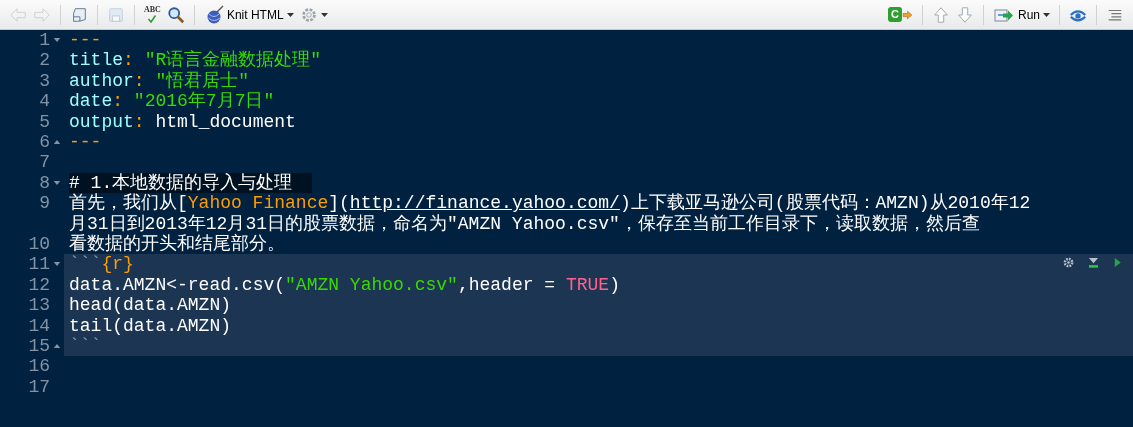 Image resolution: width=1133 pixels, height=427 pixels. Describe the element at coordinates (150, 305) in the screenshot. I see `code-line: head(data.AMZN)` at that location.